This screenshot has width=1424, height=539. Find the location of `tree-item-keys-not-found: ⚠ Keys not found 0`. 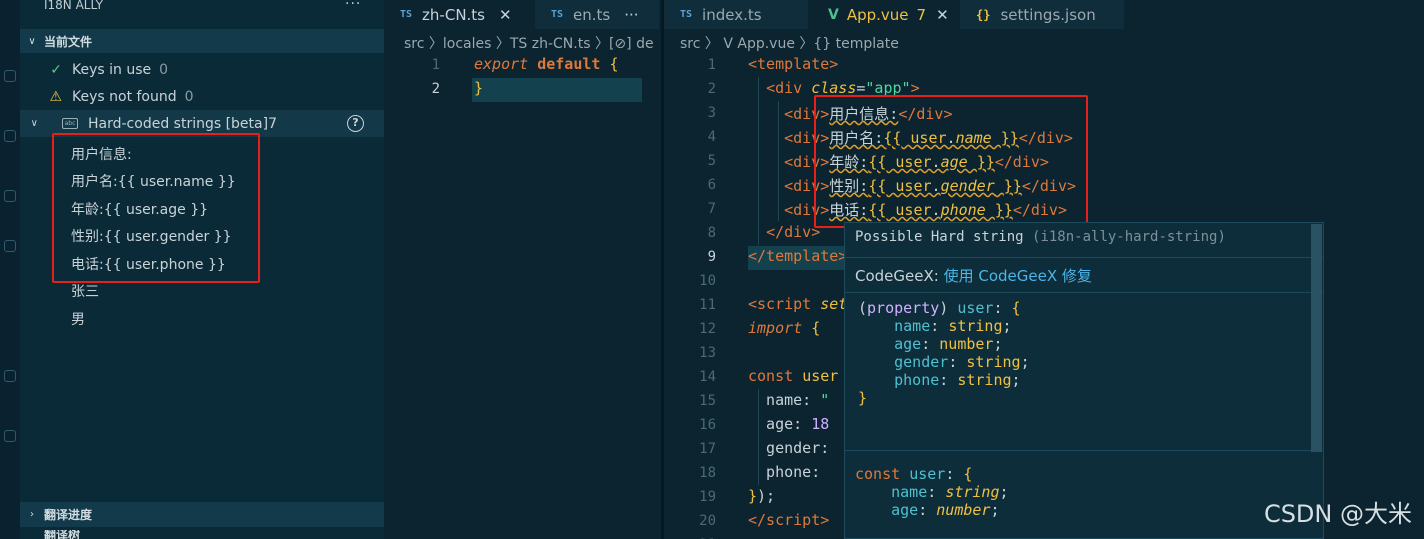

tree-item-keys-not-found: ⚠ Keys not found 0 is located at coordinates (202, 96).